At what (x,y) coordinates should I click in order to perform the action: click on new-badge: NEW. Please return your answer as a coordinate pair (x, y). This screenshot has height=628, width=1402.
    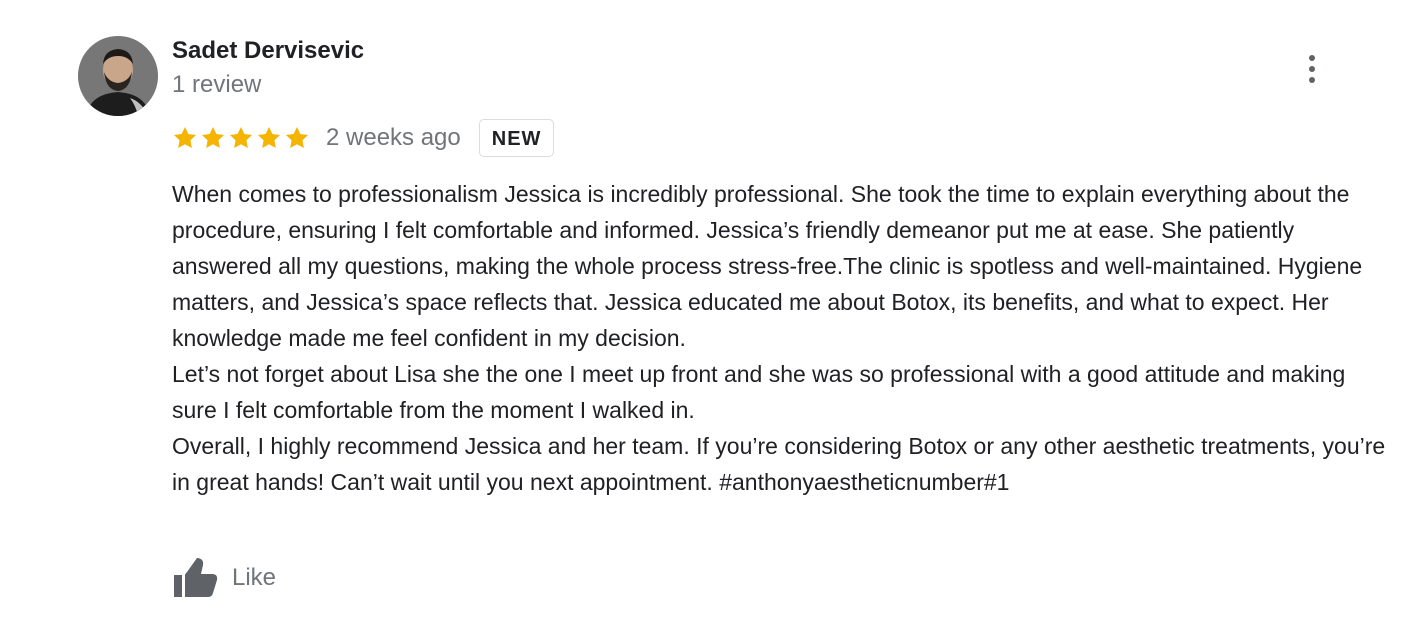
    Looking at the image, I should click on (516, 138).